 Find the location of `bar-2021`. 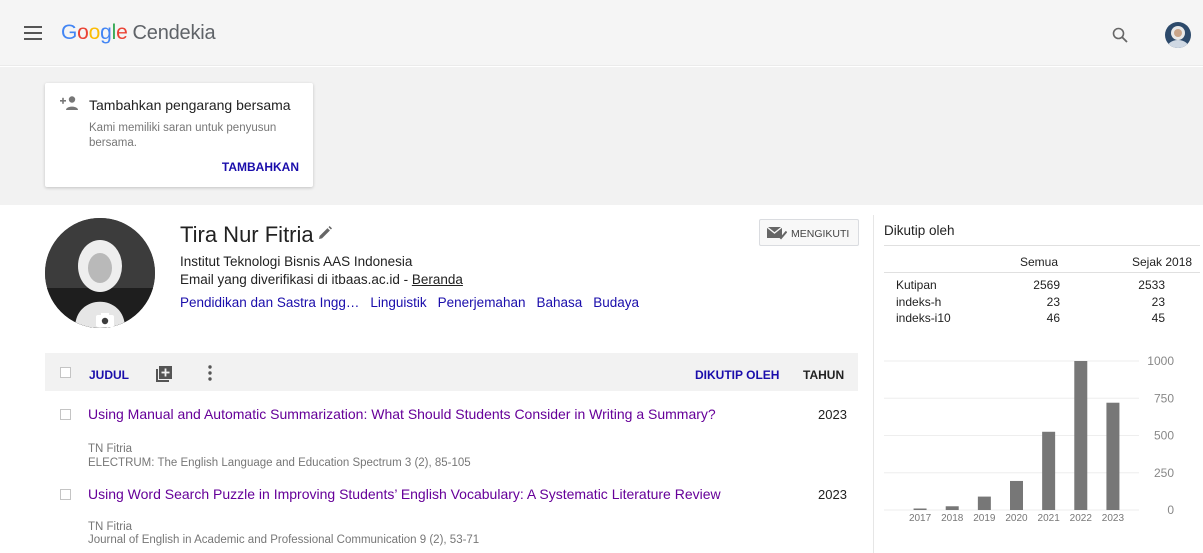

bar-2021 is located at coordinates (1049, 470).